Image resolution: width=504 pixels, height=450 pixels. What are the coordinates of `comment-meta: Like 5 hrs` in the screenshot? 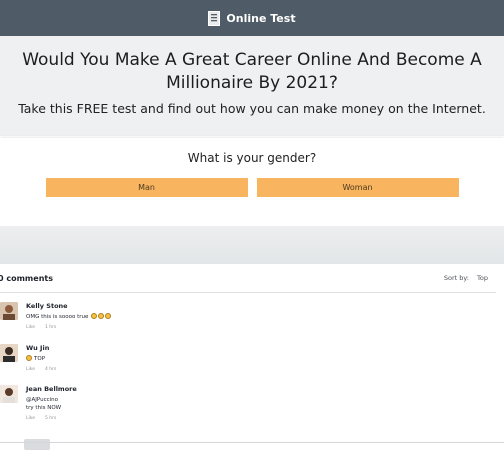 It's located at (51, 418).